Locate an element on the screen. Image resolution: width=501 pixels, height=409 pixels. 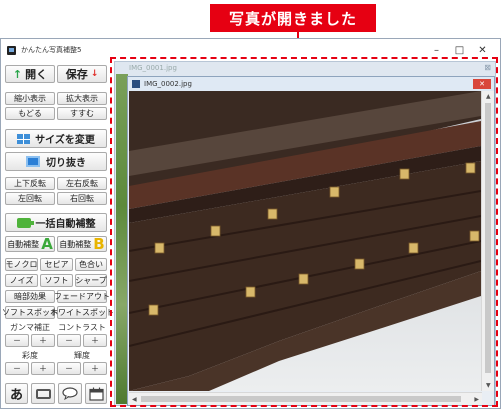
maximize-button: □ is located at coordinates (459, 50).